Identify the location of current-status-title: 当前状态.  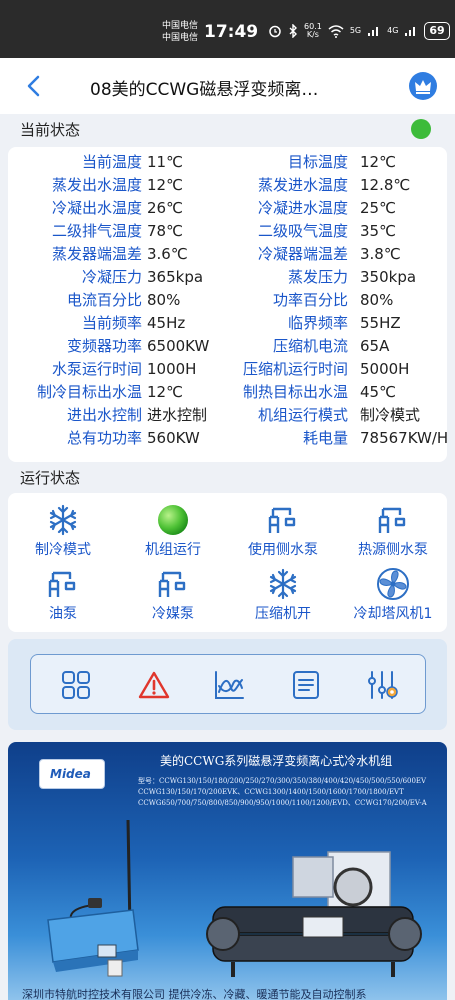
(50, 130).